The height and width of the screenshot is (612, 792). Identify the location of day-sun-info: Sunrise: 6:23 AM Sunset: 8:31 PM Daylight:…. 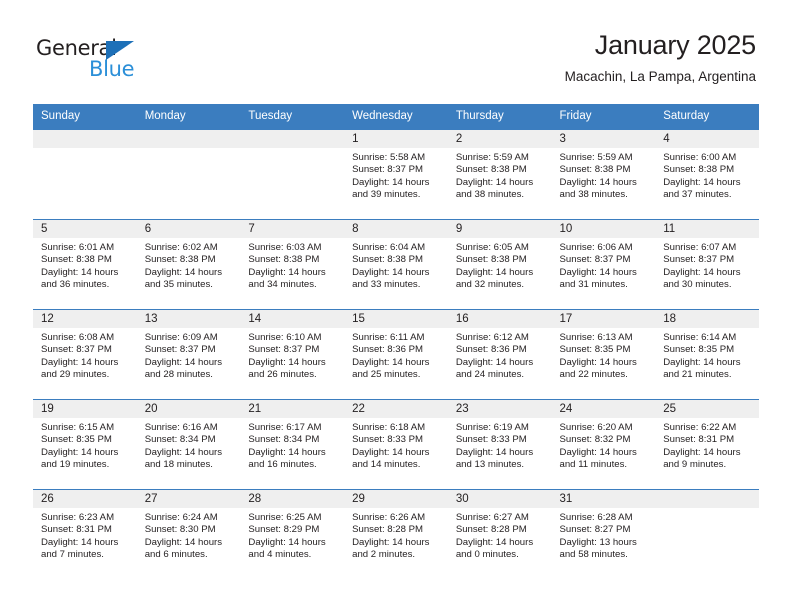
(85, 535).